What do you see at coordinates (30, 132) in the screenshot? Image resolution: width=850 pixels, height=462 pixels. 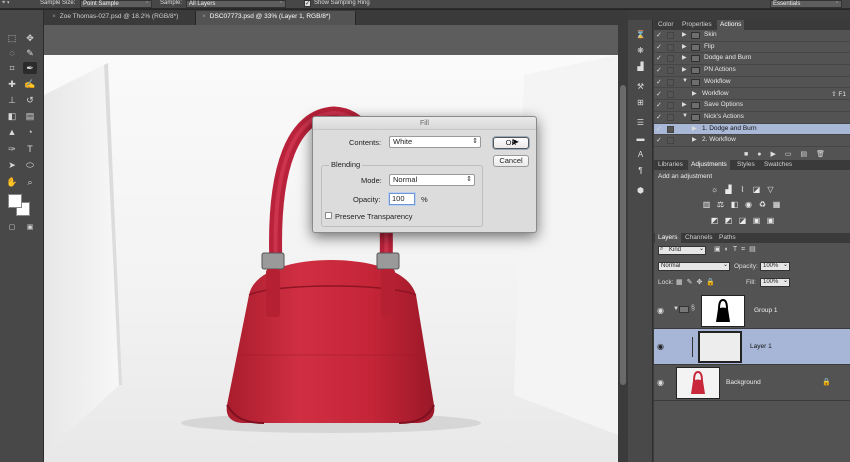 I see `dodge-tool-icon: ◔` at bounding box center [30, 132].